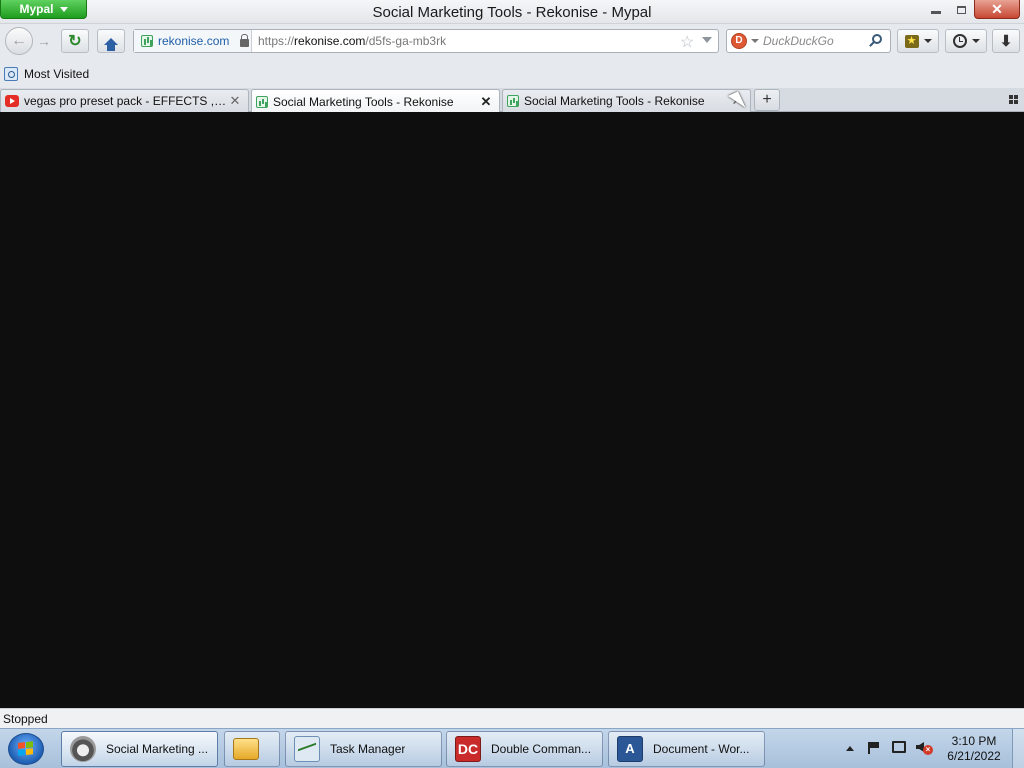 This screenshot has width=1024, height=768. What do you see at coordinates (687, 42) in the screenshot?
I see `bookmark-star-icon: ☆` at bounding box center [687, 42].